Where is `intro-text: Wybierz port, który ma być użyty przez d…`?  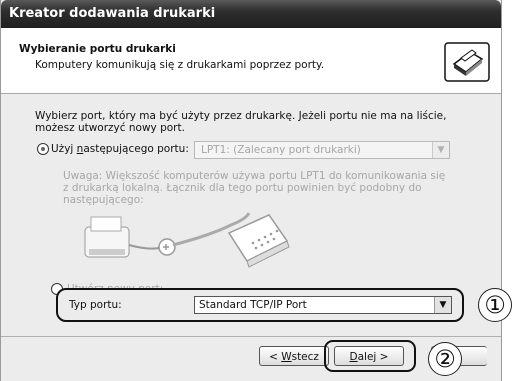
intro-text: Wybierz port, który ma być użyty przez d… is located at coordinates (241, 122).